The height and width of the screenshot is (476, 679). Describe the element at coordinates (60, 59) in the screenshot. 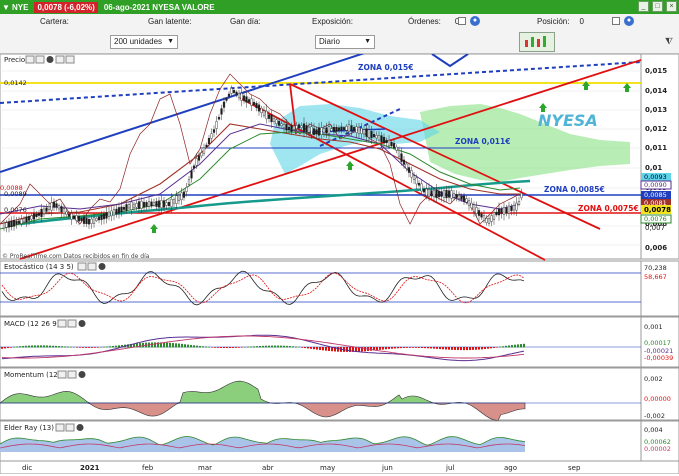

I see `add-icon` at that location.